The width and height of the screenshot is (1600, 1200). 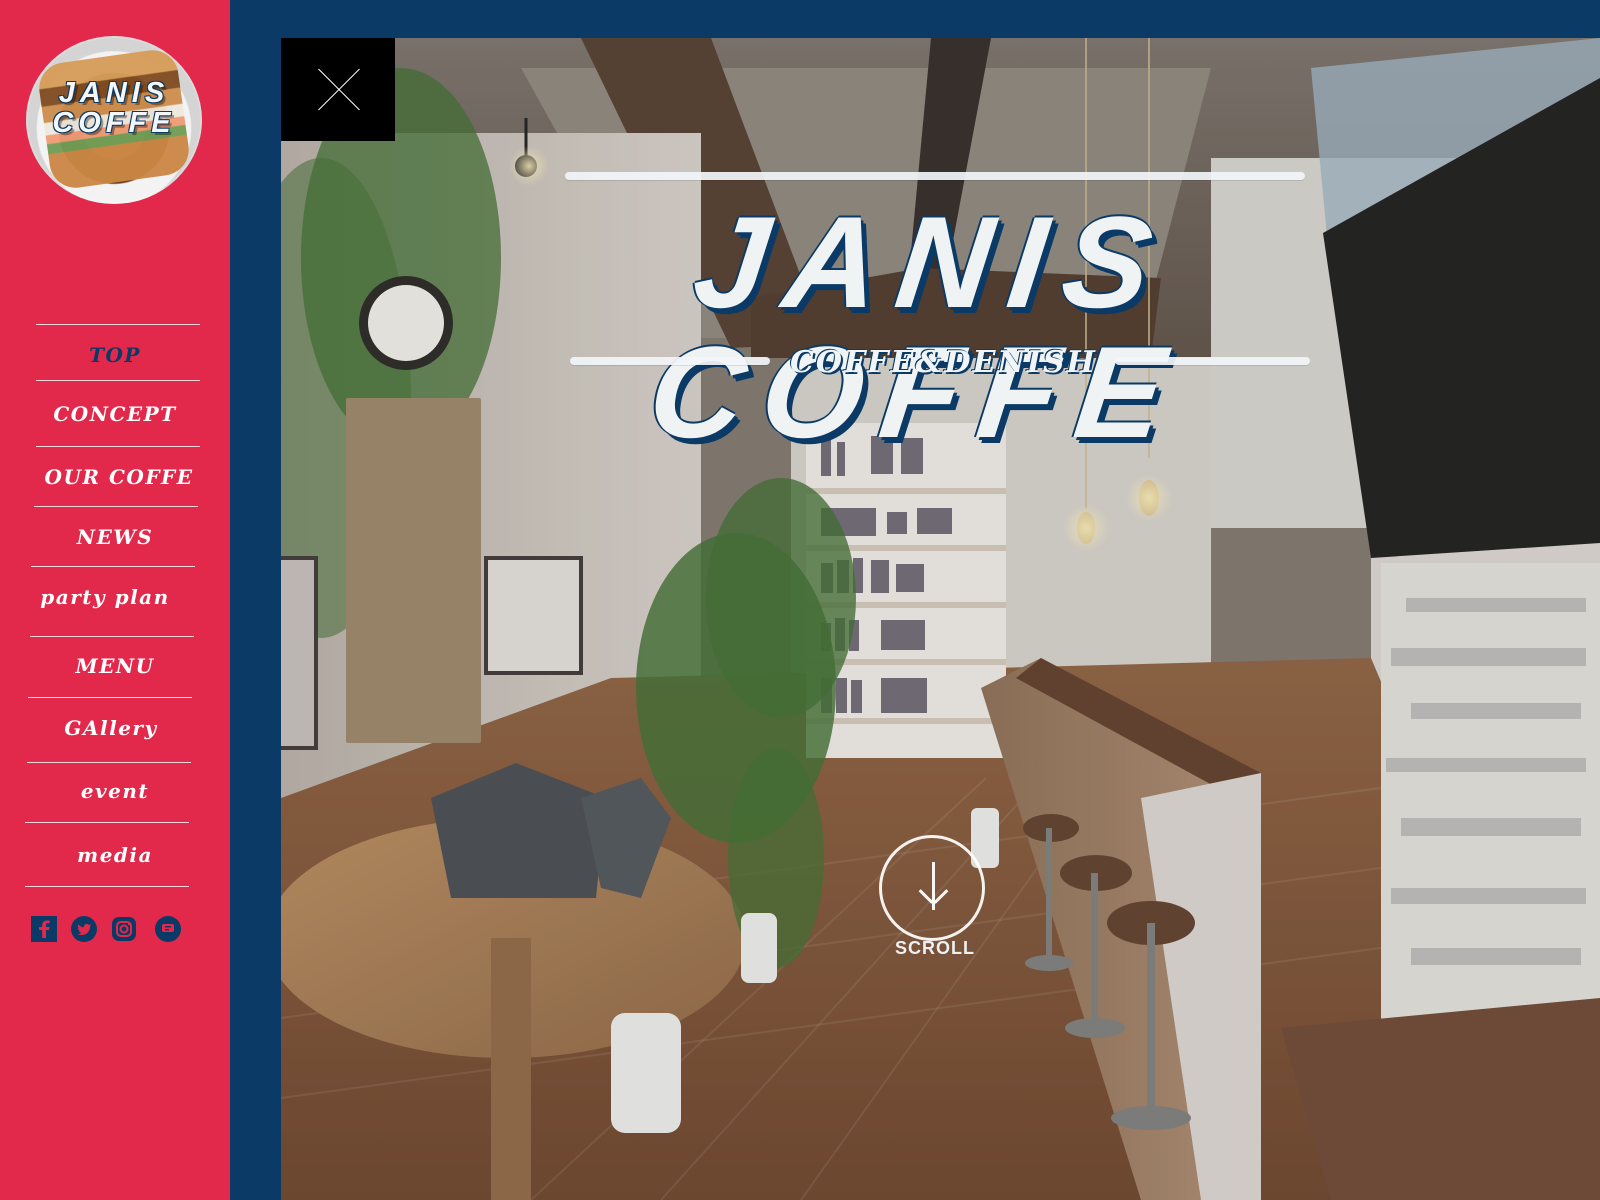 I want to click on nav-menu: MENU, so click(x=115, y=666).